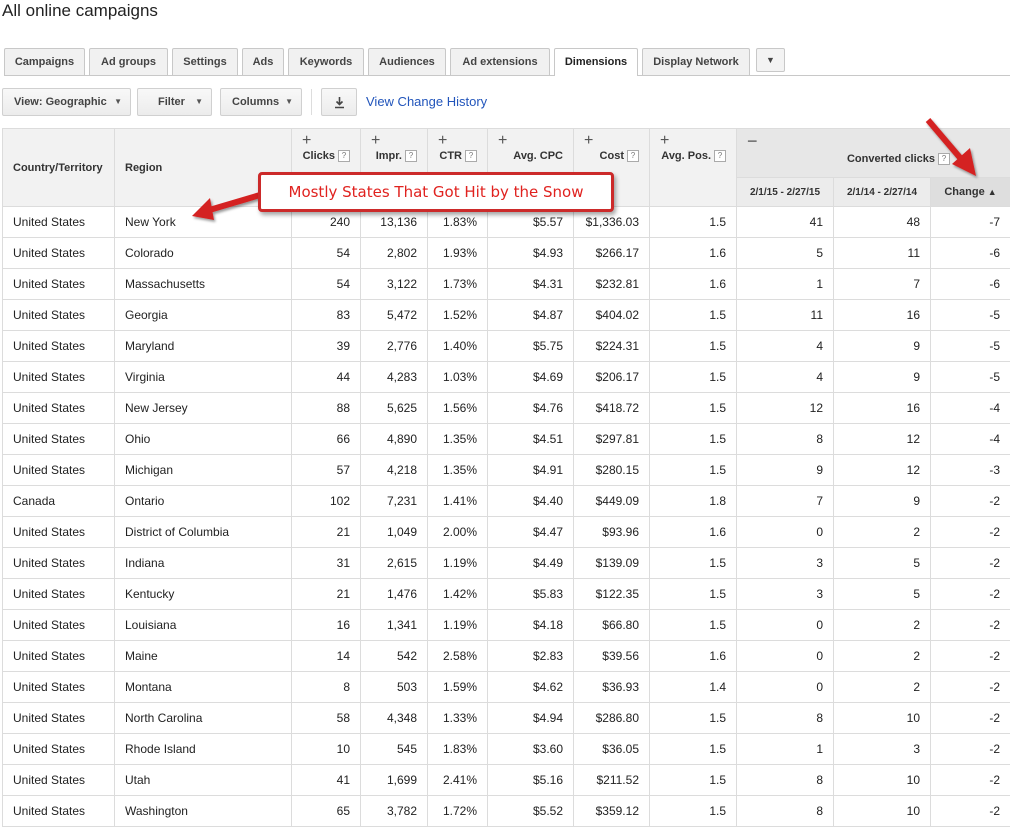 The width and height of the screenshot is (1010, 827). I want to click on cell-avg-cpc: $3.60, so click(531, 749).